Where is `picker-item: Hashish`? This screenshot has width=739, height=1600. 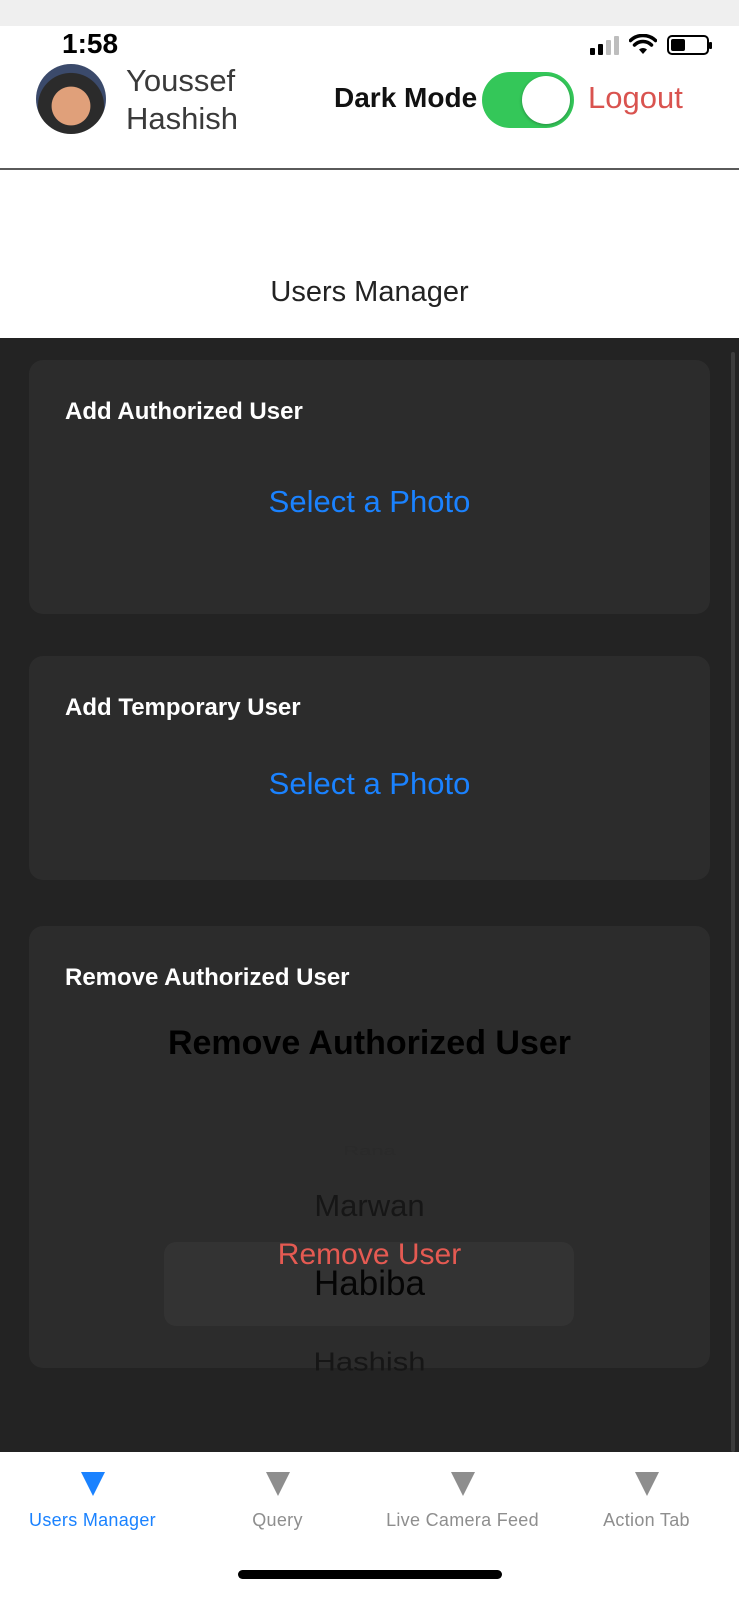 picker-item: Hashish is located at coordinates (369, 1362).